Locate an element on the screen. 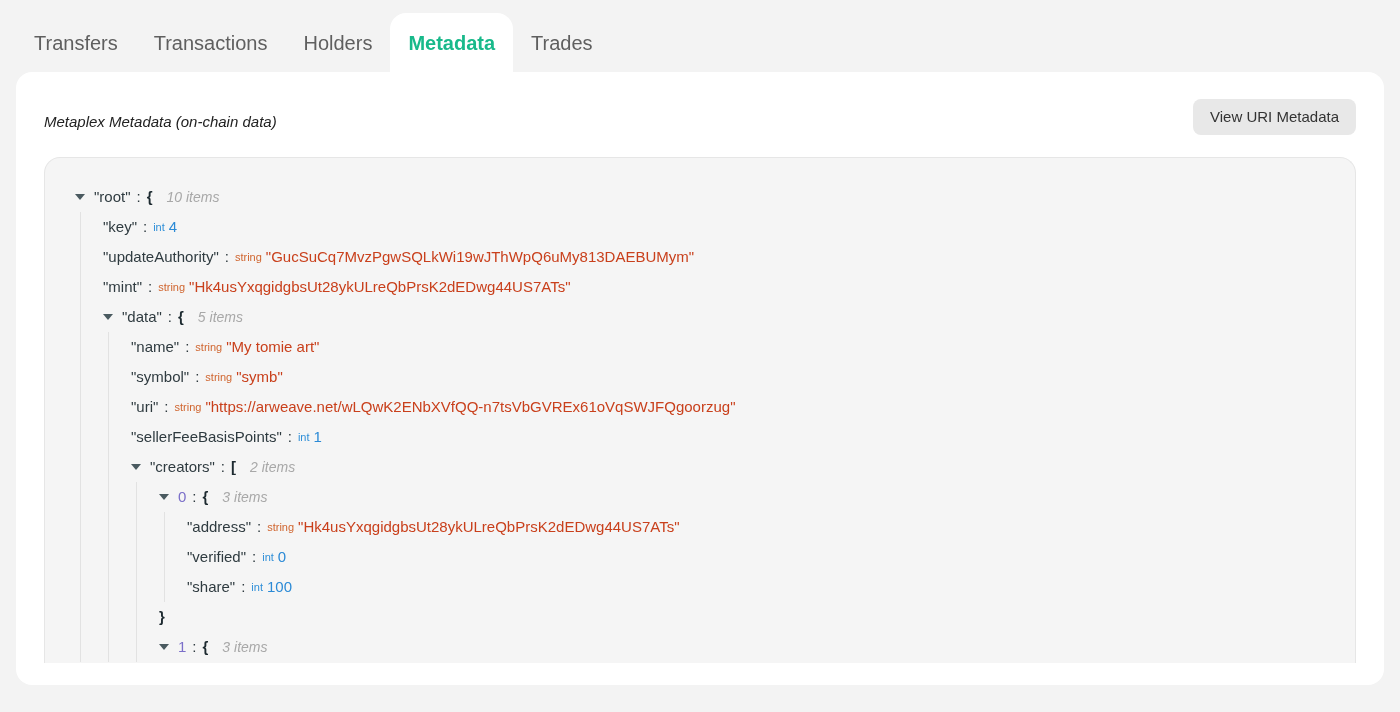 Image resolution: width=1400 pixels, height=712 pixels. json-value: "GucSuCq7MvzPgwSQLkWi19wJThWpQ6uMy813DAEBUMym" is located at coordinates (480, 256).